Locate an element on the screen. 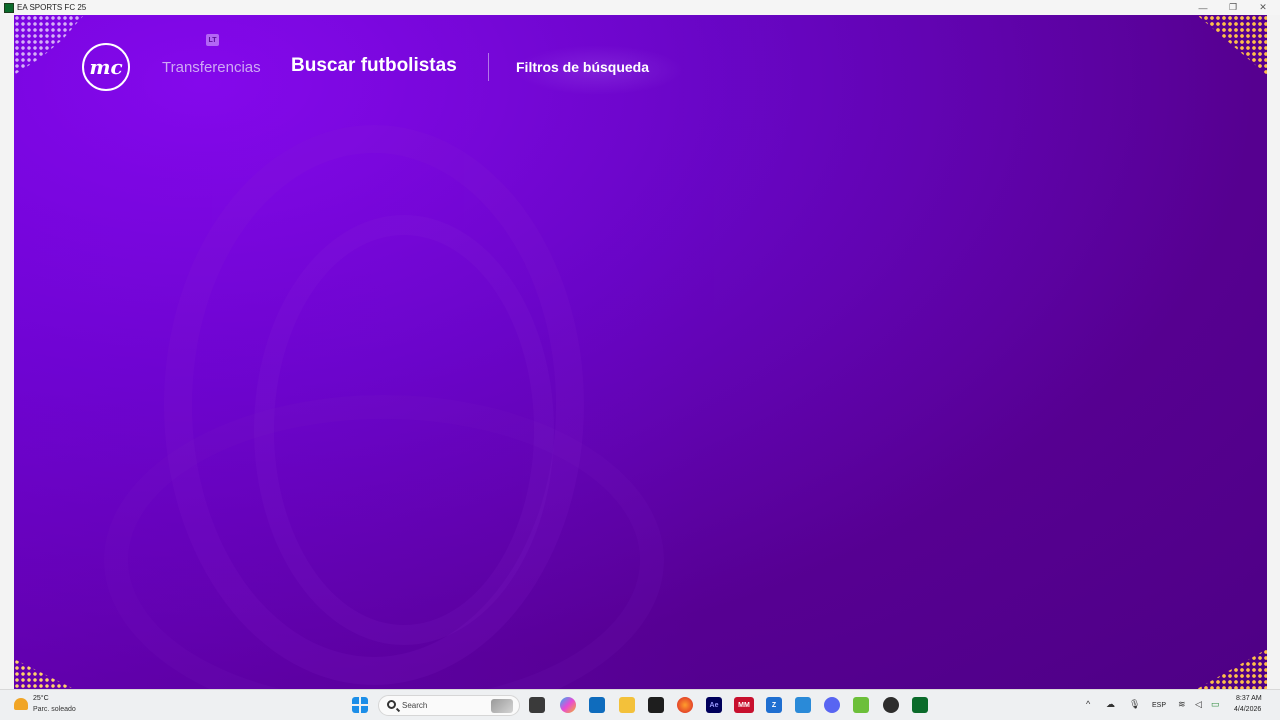  circle-app-icon is located at coordinates (891, 705).